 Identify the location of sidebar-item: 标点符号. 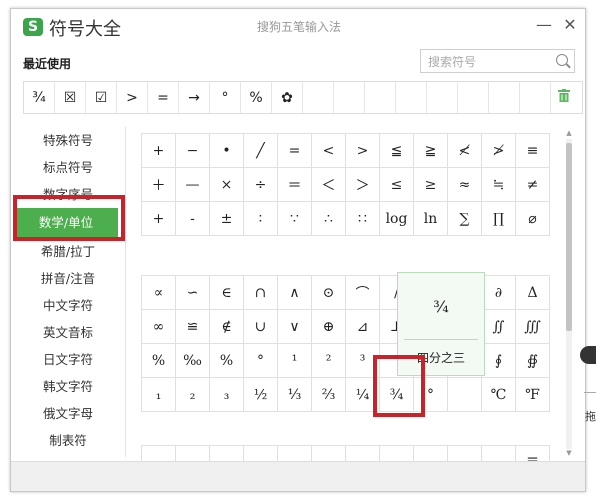
(68, 167).